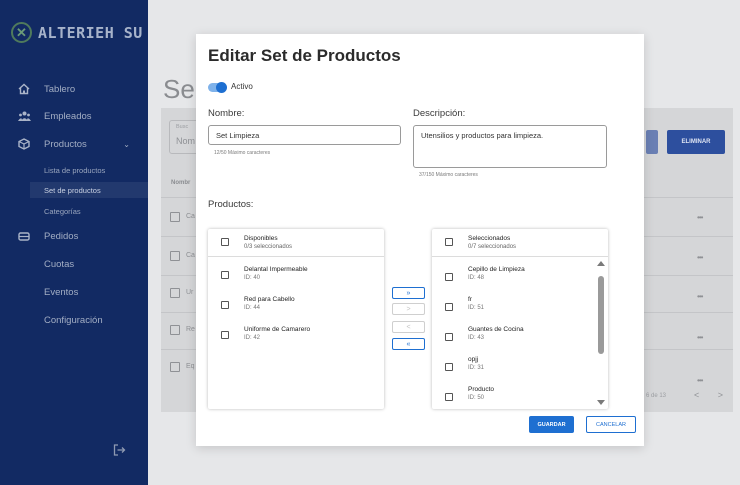 The height and width of the screenshot is (485, 740). What do you see at coordinates (408, 327) in the screenshot?
I see `move-left-button: <` at bounding box center [408, 327].